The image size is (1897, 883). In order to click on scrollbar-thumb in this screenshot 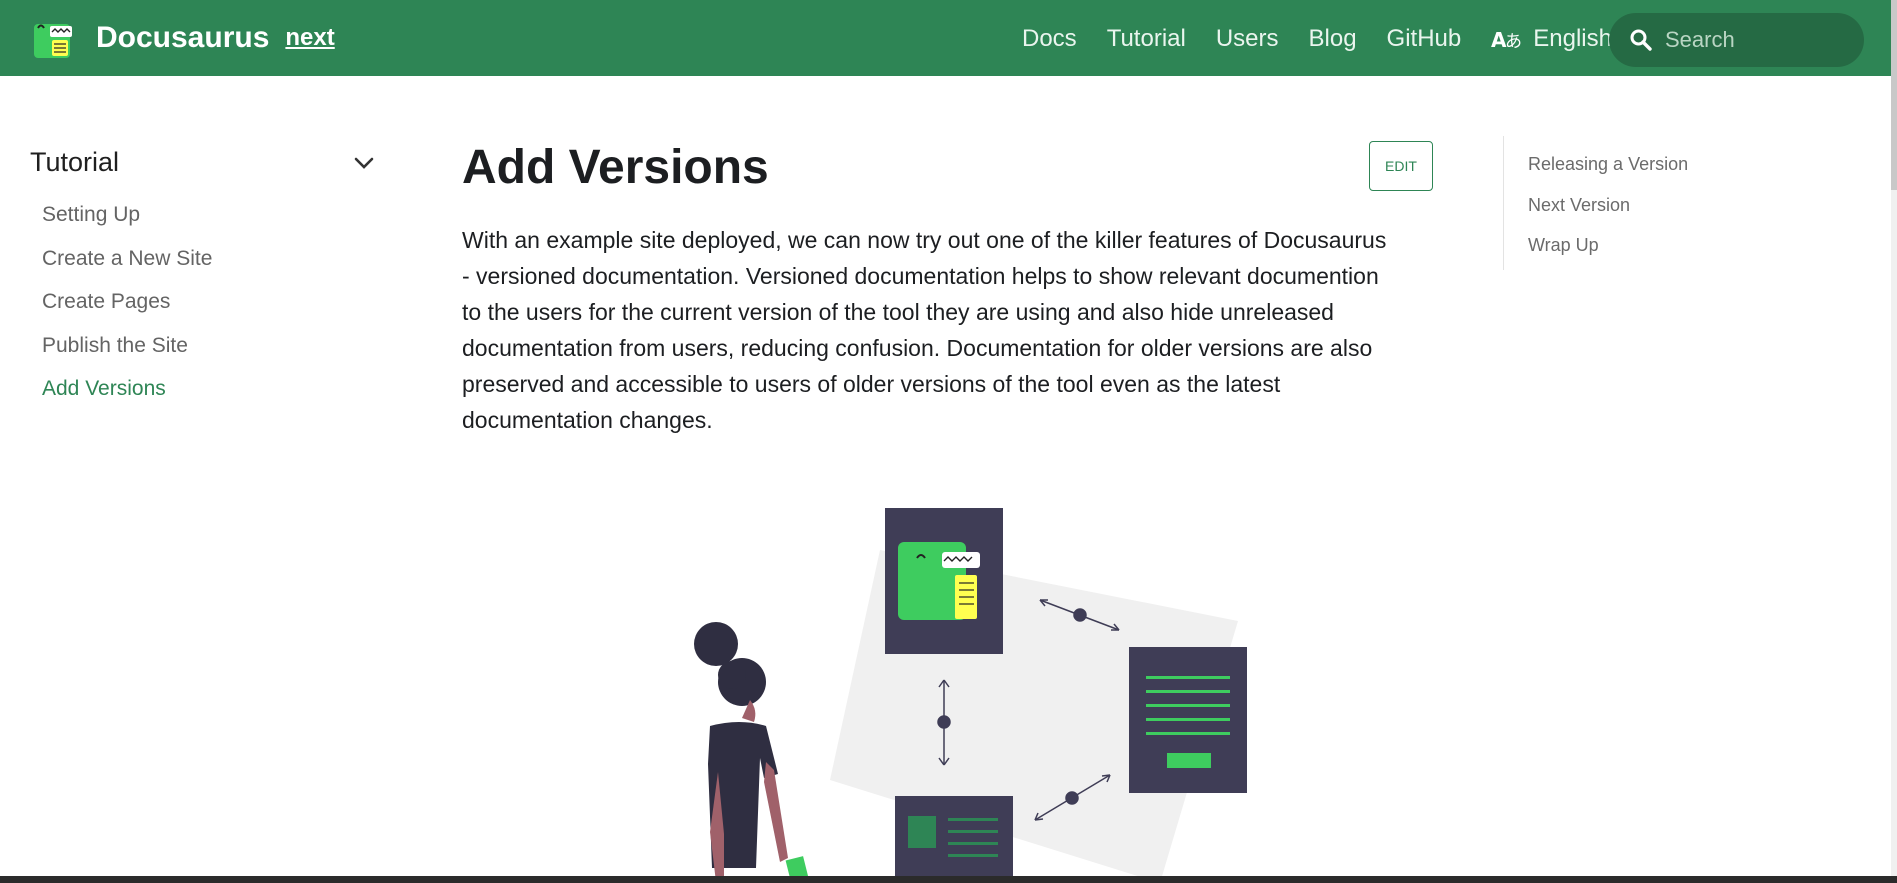, I will do `click(1894, 95)`.